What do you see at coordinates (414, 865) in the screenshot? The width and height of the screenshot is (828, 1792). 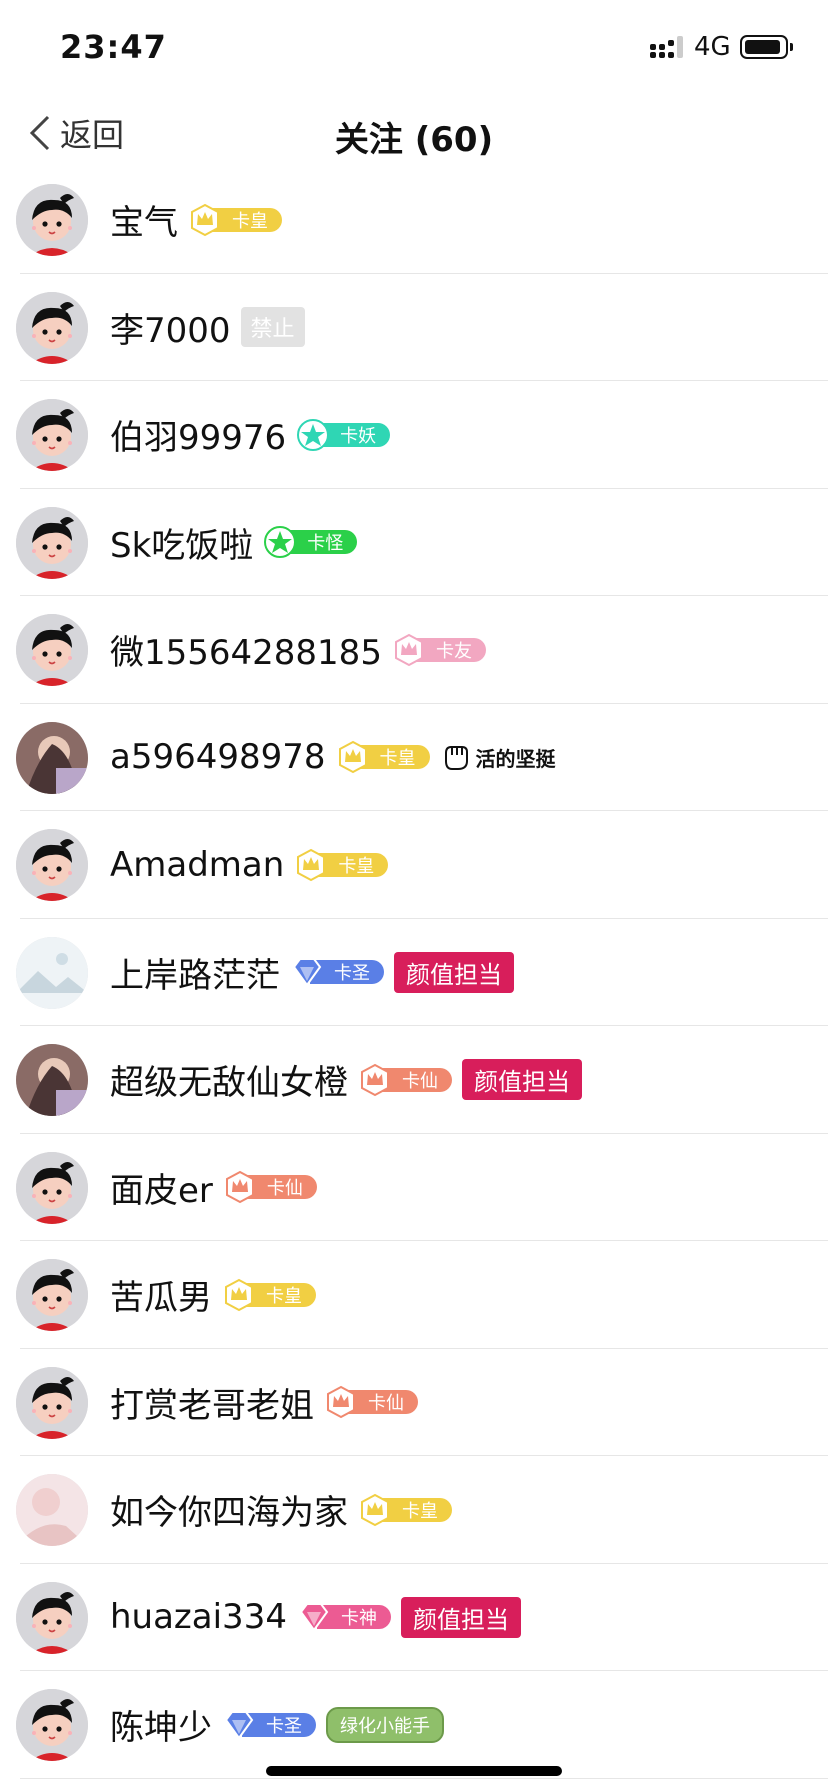 I see `list-item: Amadman 卡皇` at bounding box center [414, 865].